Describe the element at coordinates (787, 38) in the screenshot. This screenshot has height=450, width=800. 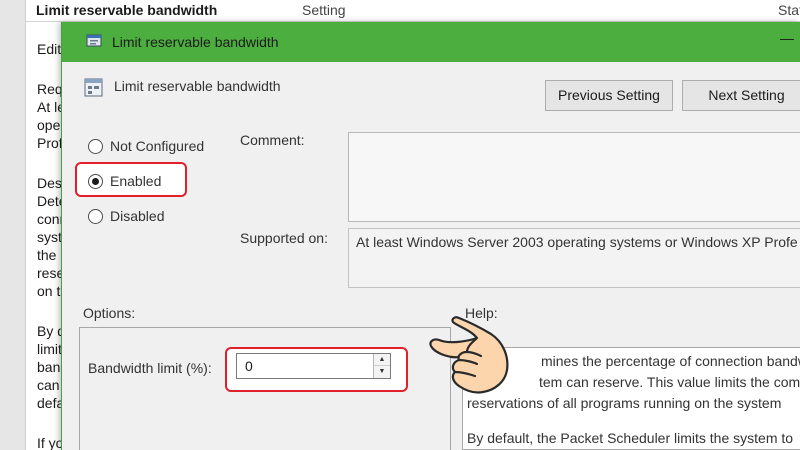
I see `titlebar-control-icon: —` at that location.